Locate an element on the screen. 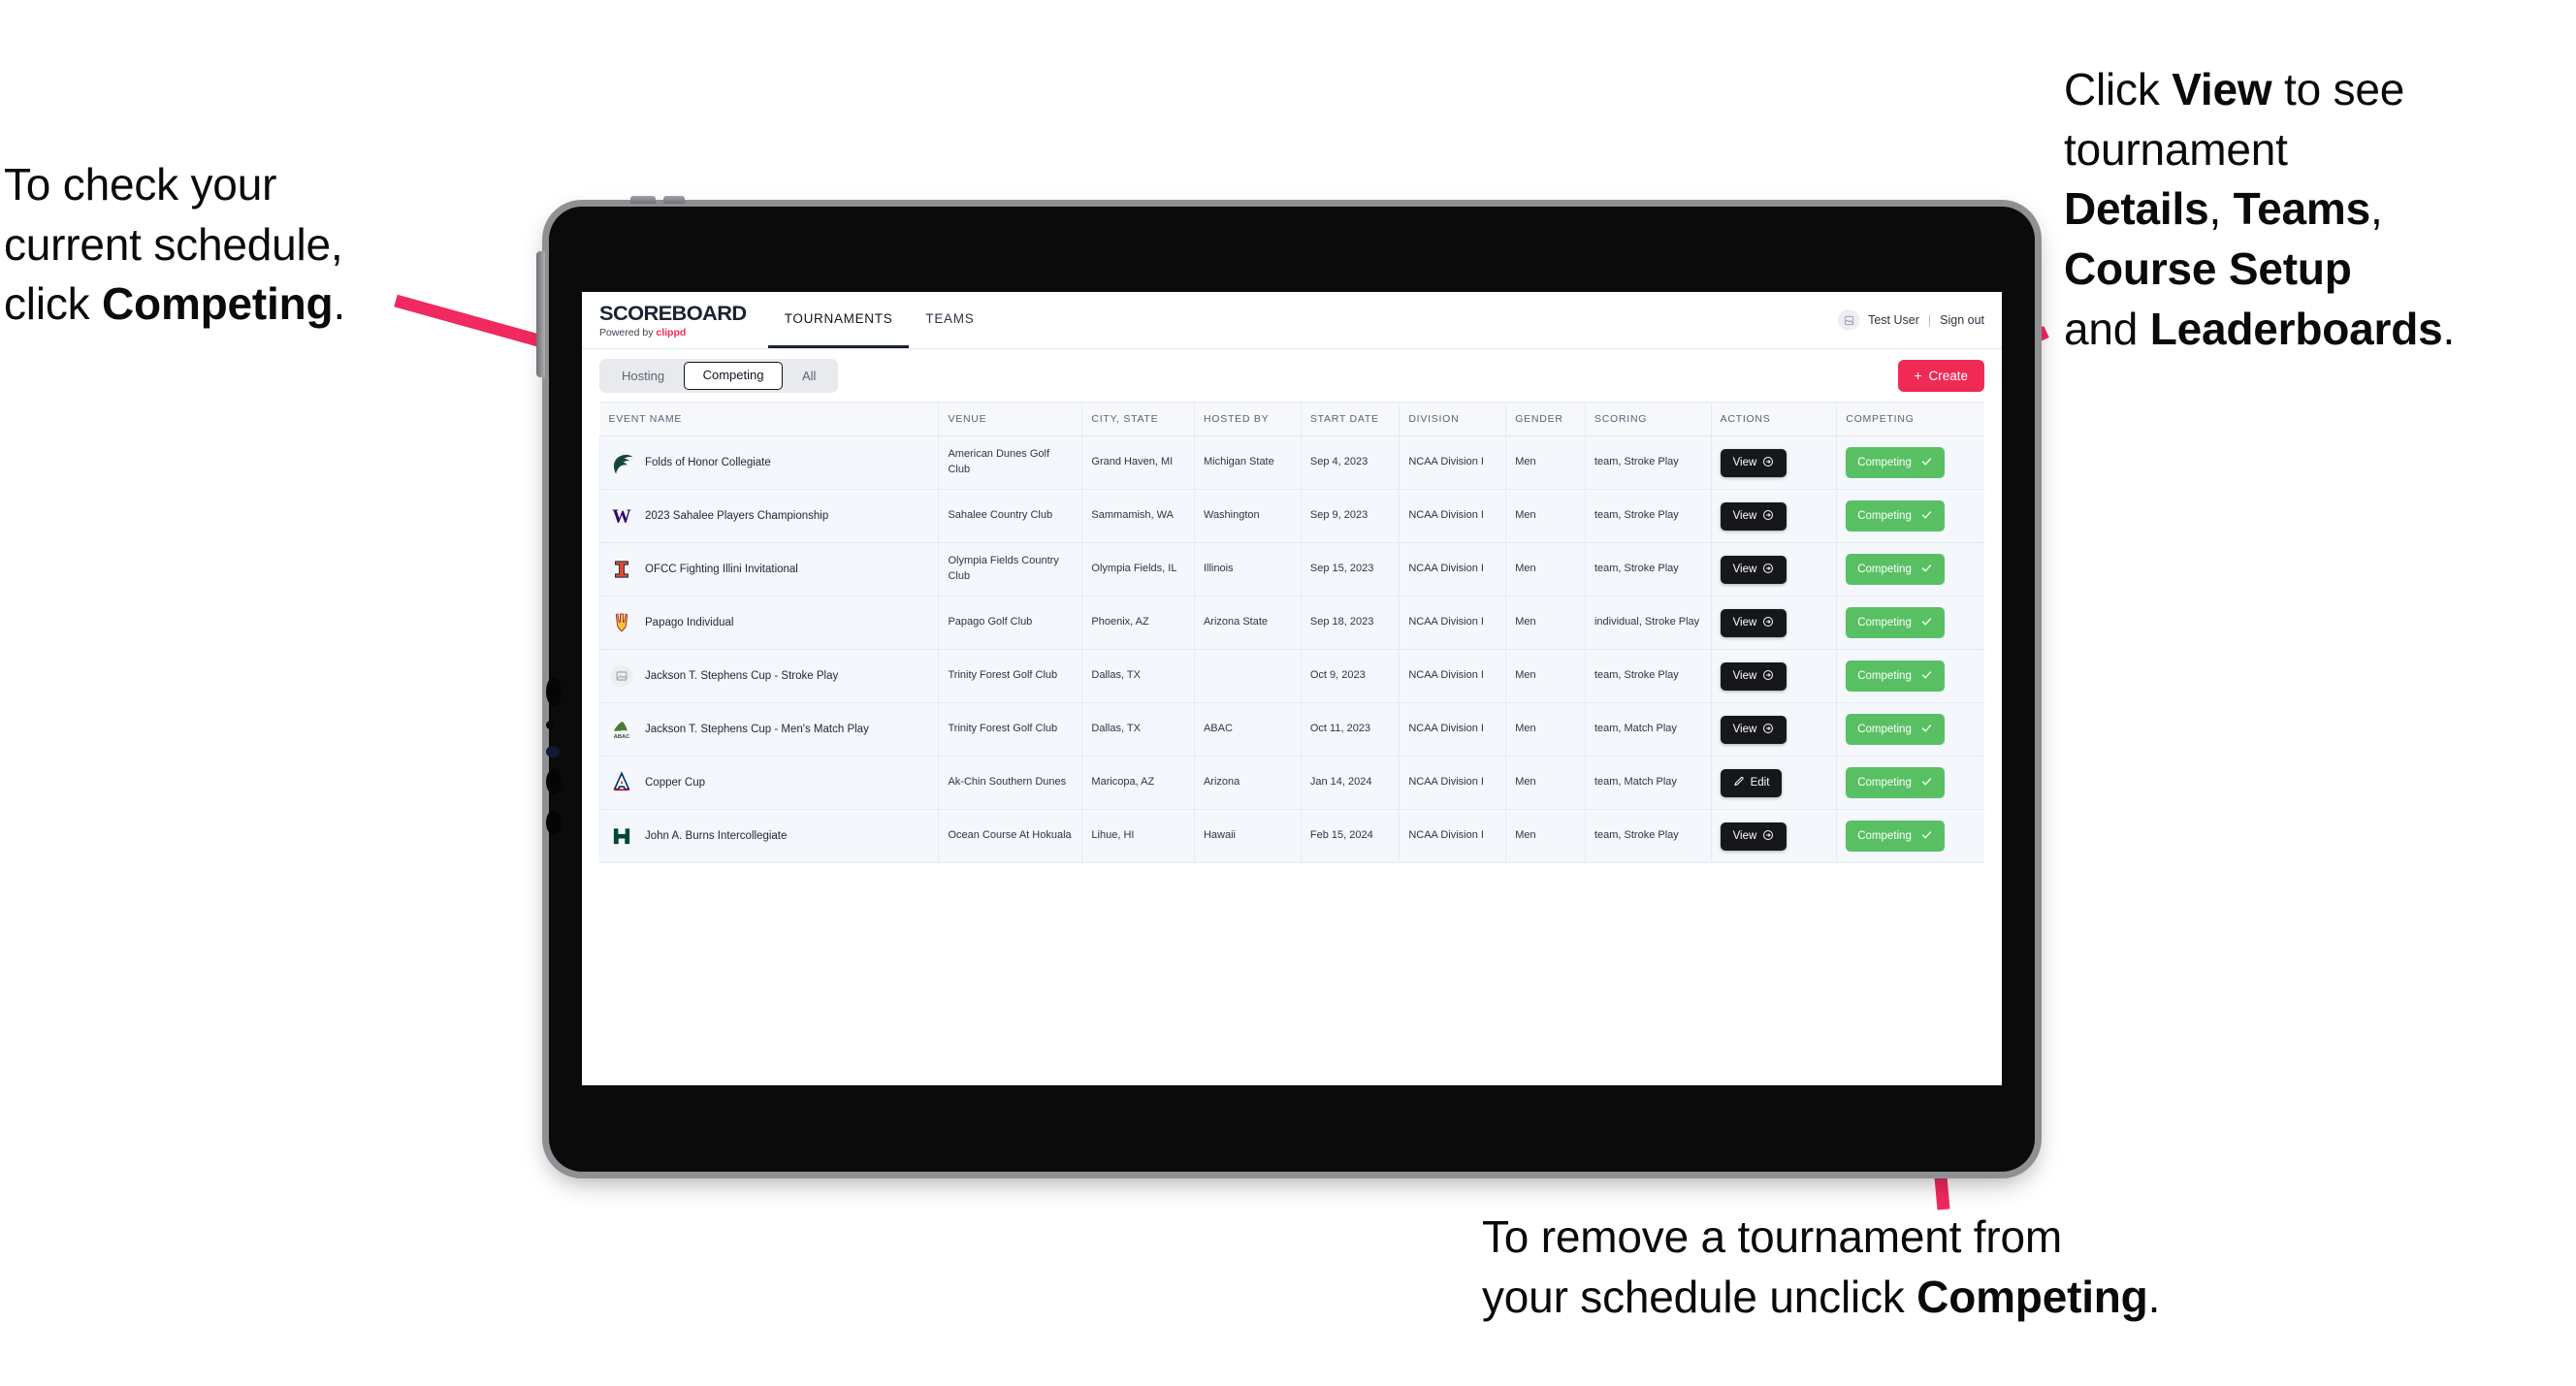  cell-start-date: Oct 11, 2023 is located at coordinates (1350, 729).